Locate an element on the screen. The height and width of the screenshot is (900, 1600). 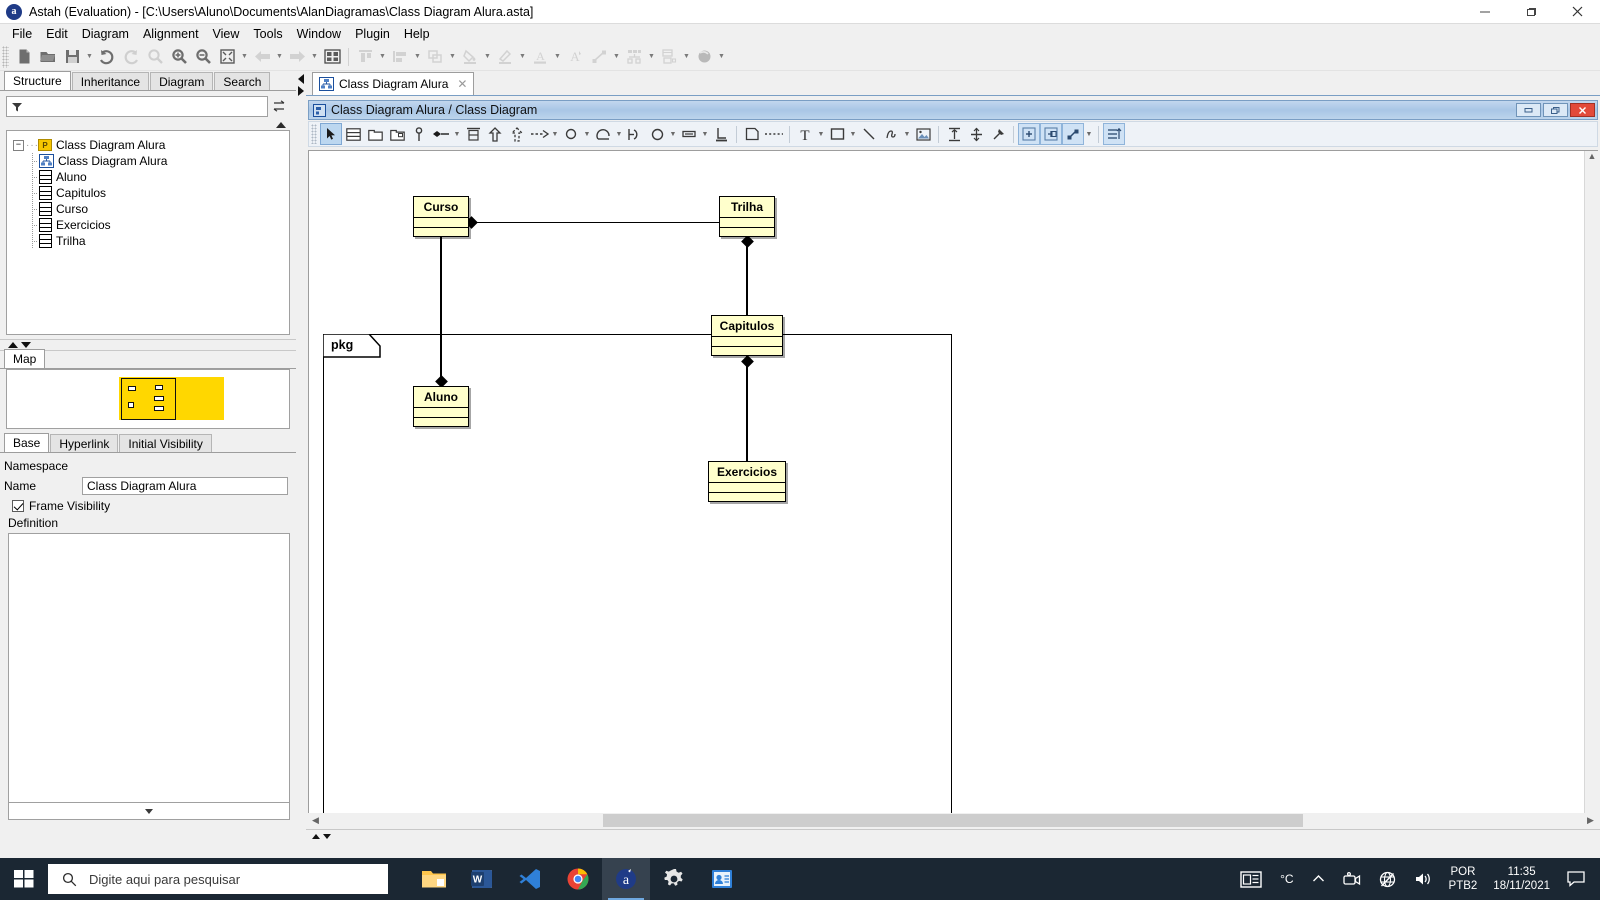
chevron-up-icon: ▲ is located at coordinates (1592, 156).